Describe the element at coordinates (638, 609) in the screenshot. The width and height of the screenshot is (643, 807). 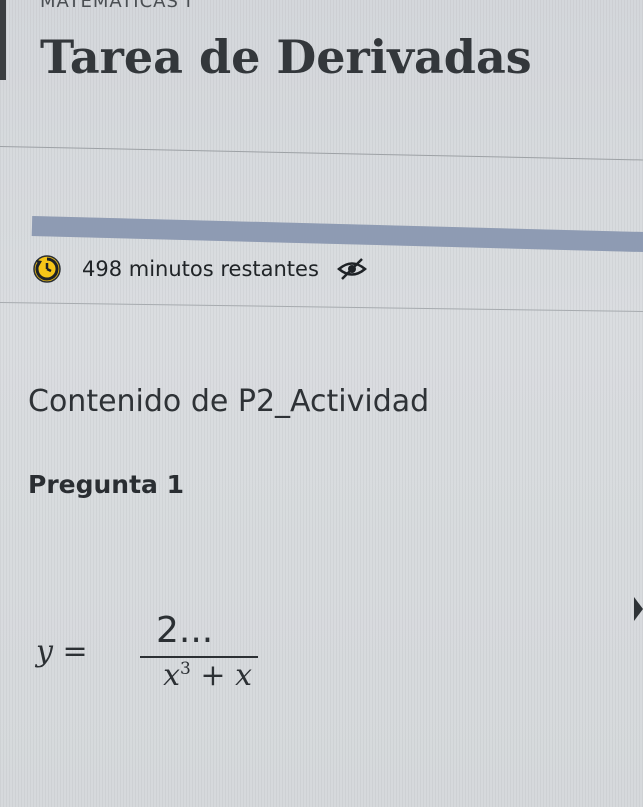
I see `next-arrow-icon` at that location.